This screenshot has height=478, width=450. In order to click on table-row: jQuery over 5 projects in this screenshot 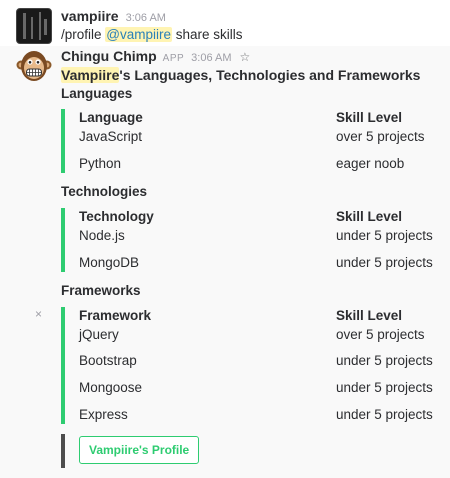, I will do `click(264, 335)`.